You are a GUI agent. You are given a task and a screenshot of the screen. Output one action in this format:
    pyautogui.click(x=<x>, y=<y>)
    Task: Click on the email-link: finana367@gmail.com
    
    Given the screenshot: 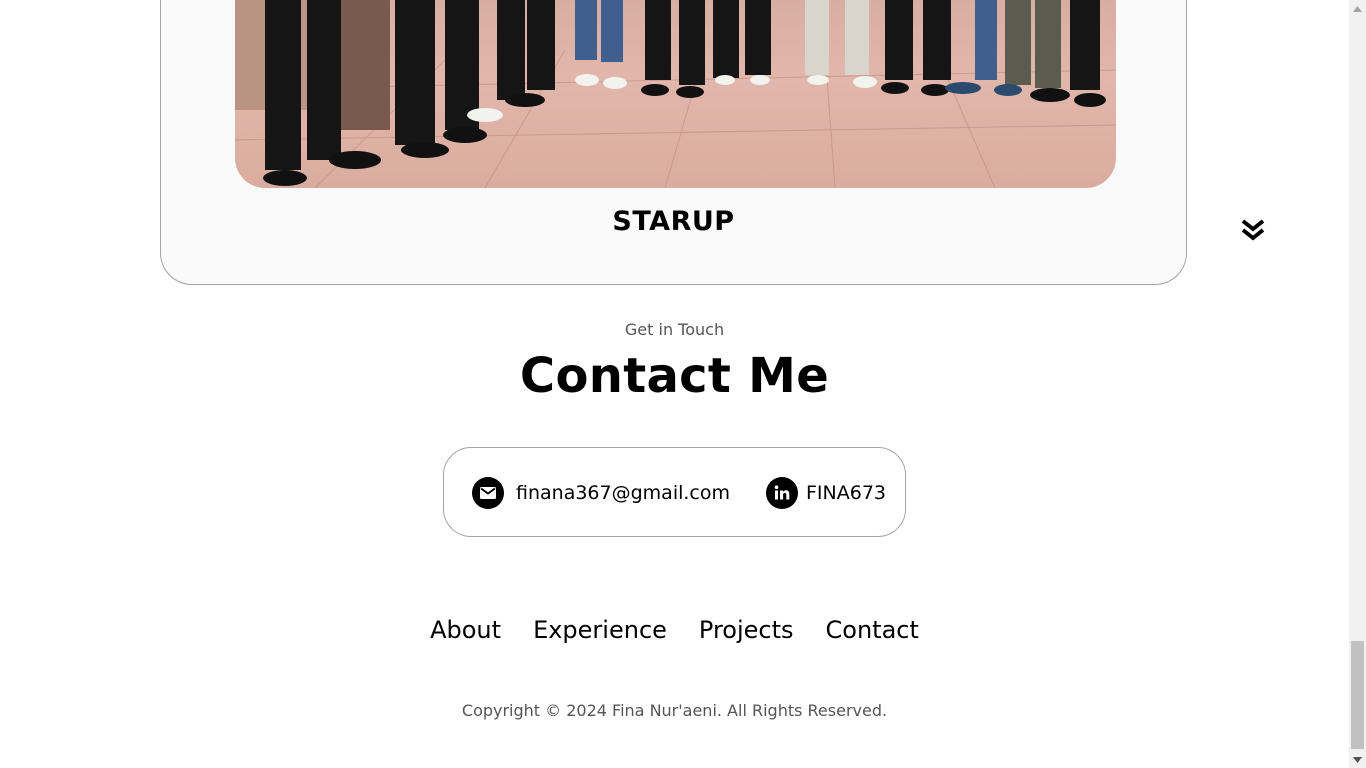 What is the action you would take?
    pyautogui.click(x=601, y=493)
    